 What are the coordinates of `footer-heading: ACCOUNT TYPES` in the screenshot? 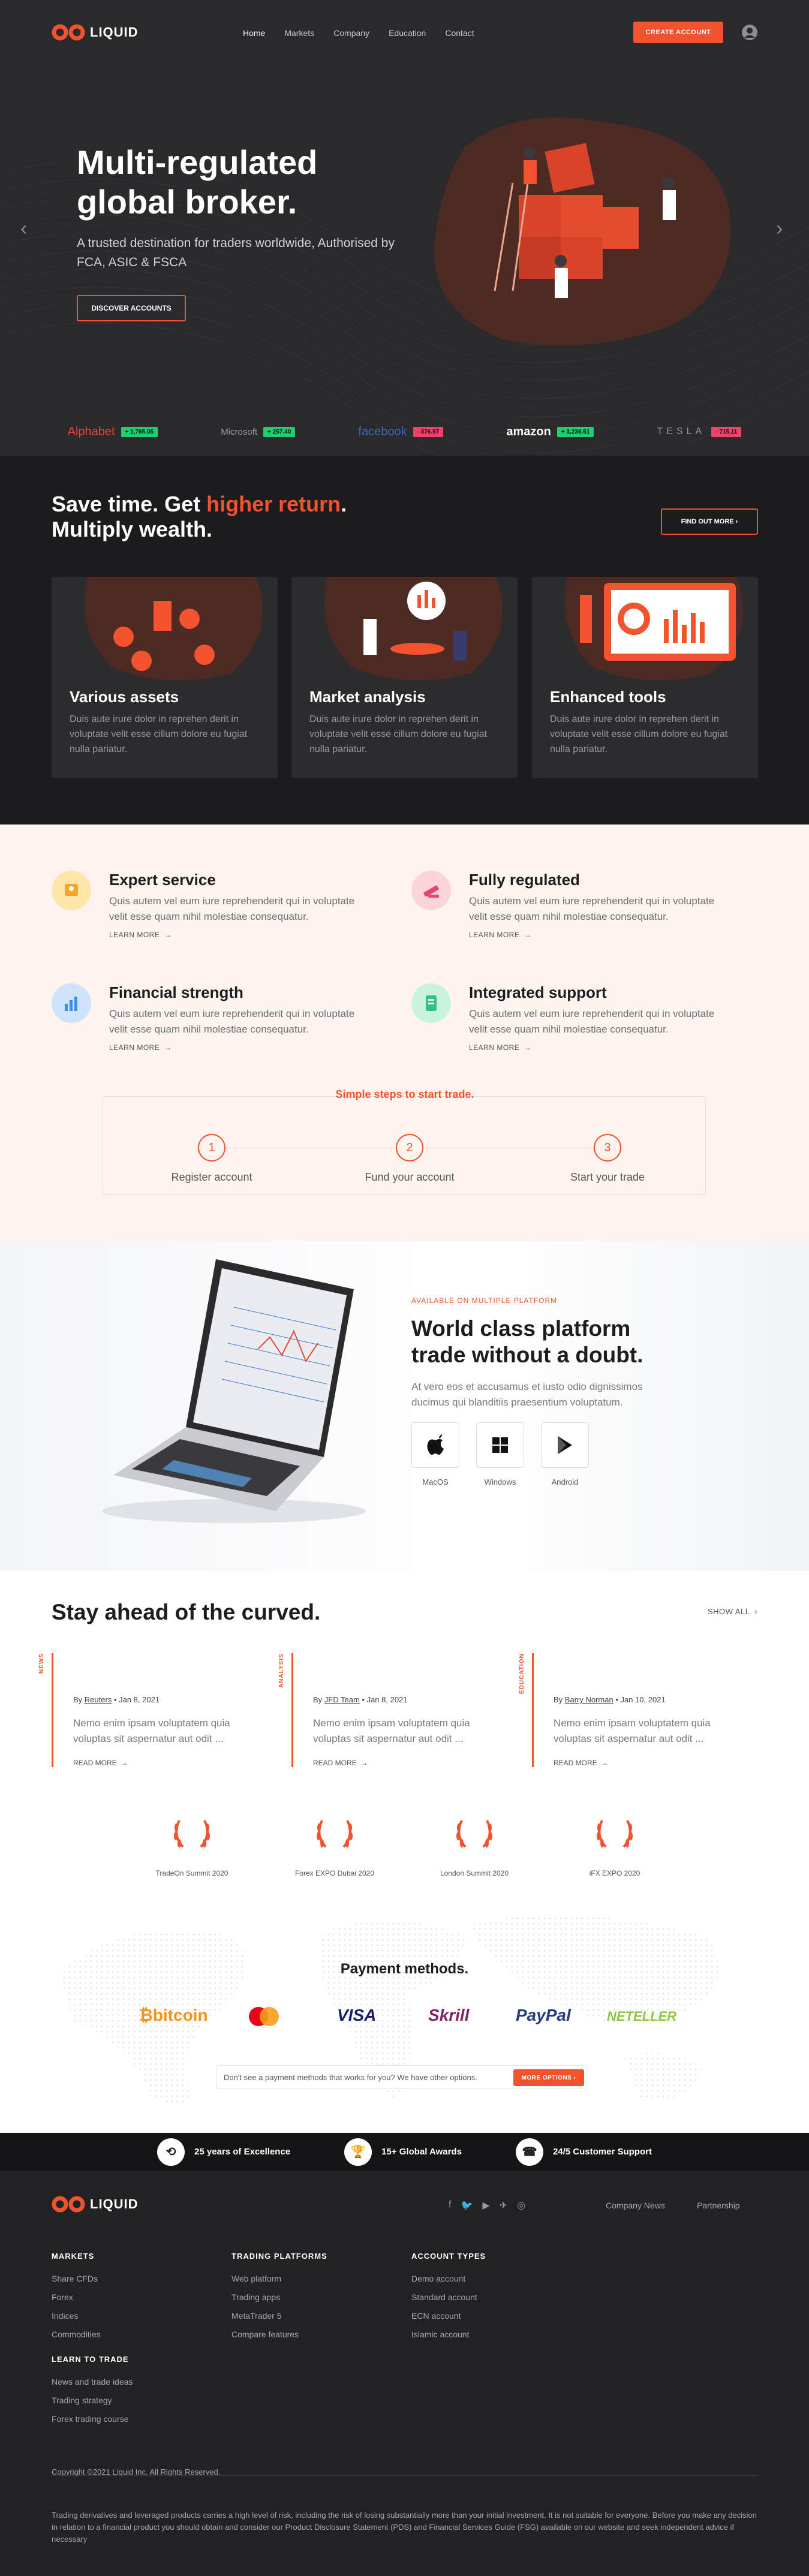 It's located at (448, 2256).